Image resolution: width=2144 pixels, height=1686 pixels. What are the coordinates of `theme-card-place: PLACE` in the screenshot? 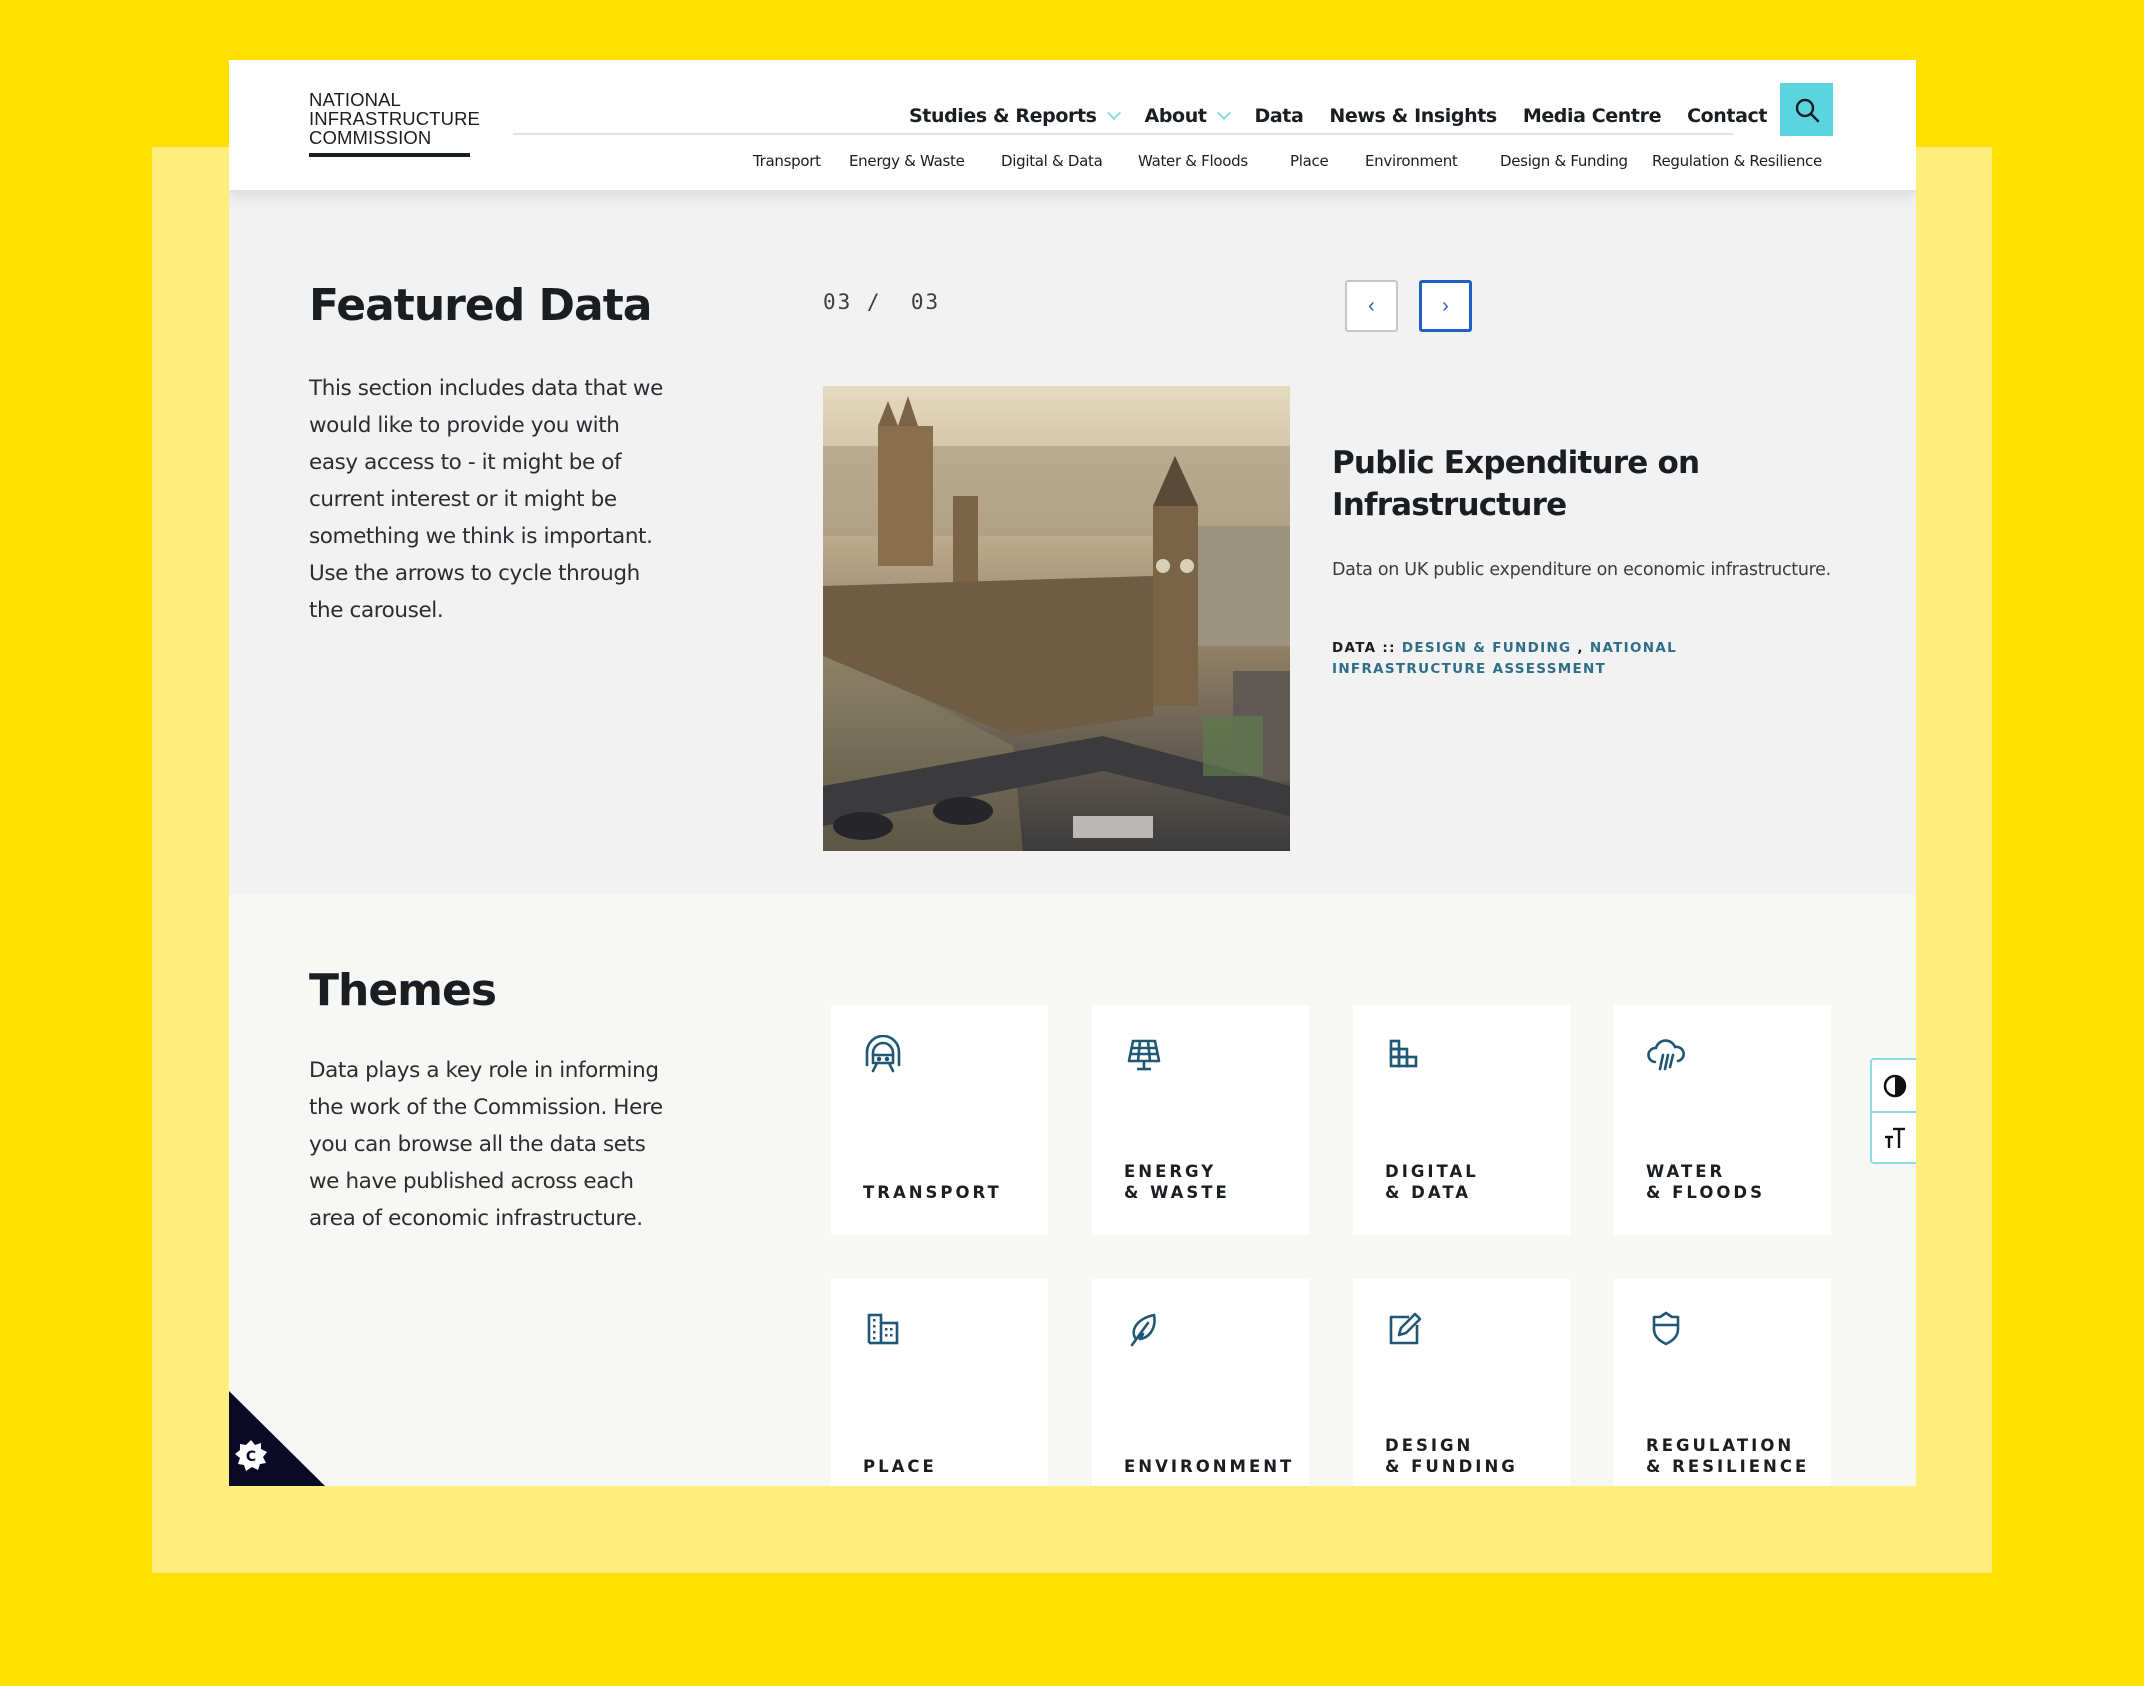 It's located at (939, 1382).